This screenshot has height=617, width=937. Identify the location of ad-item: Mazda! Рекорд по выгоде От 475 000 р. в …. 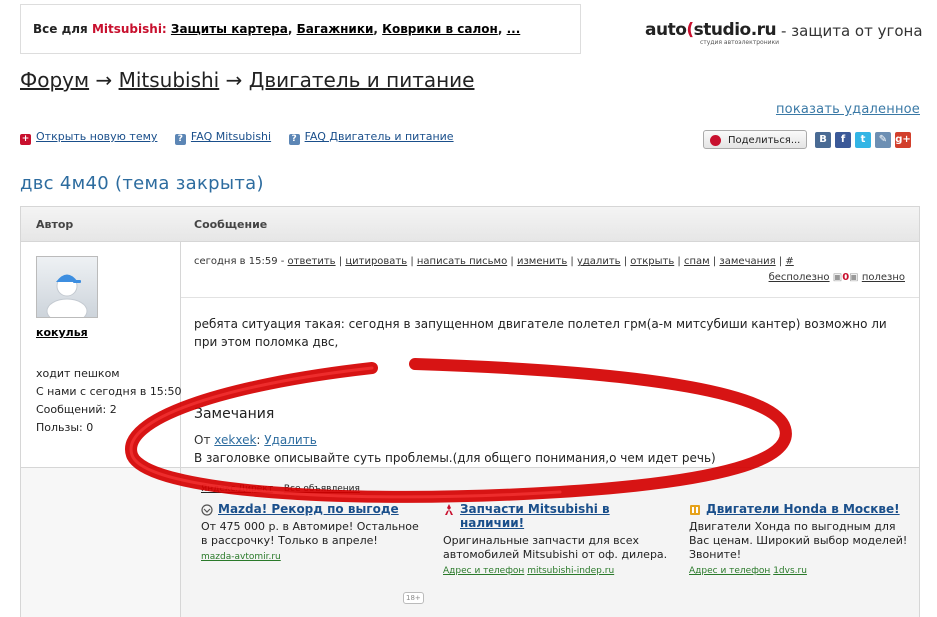
(313, 532).